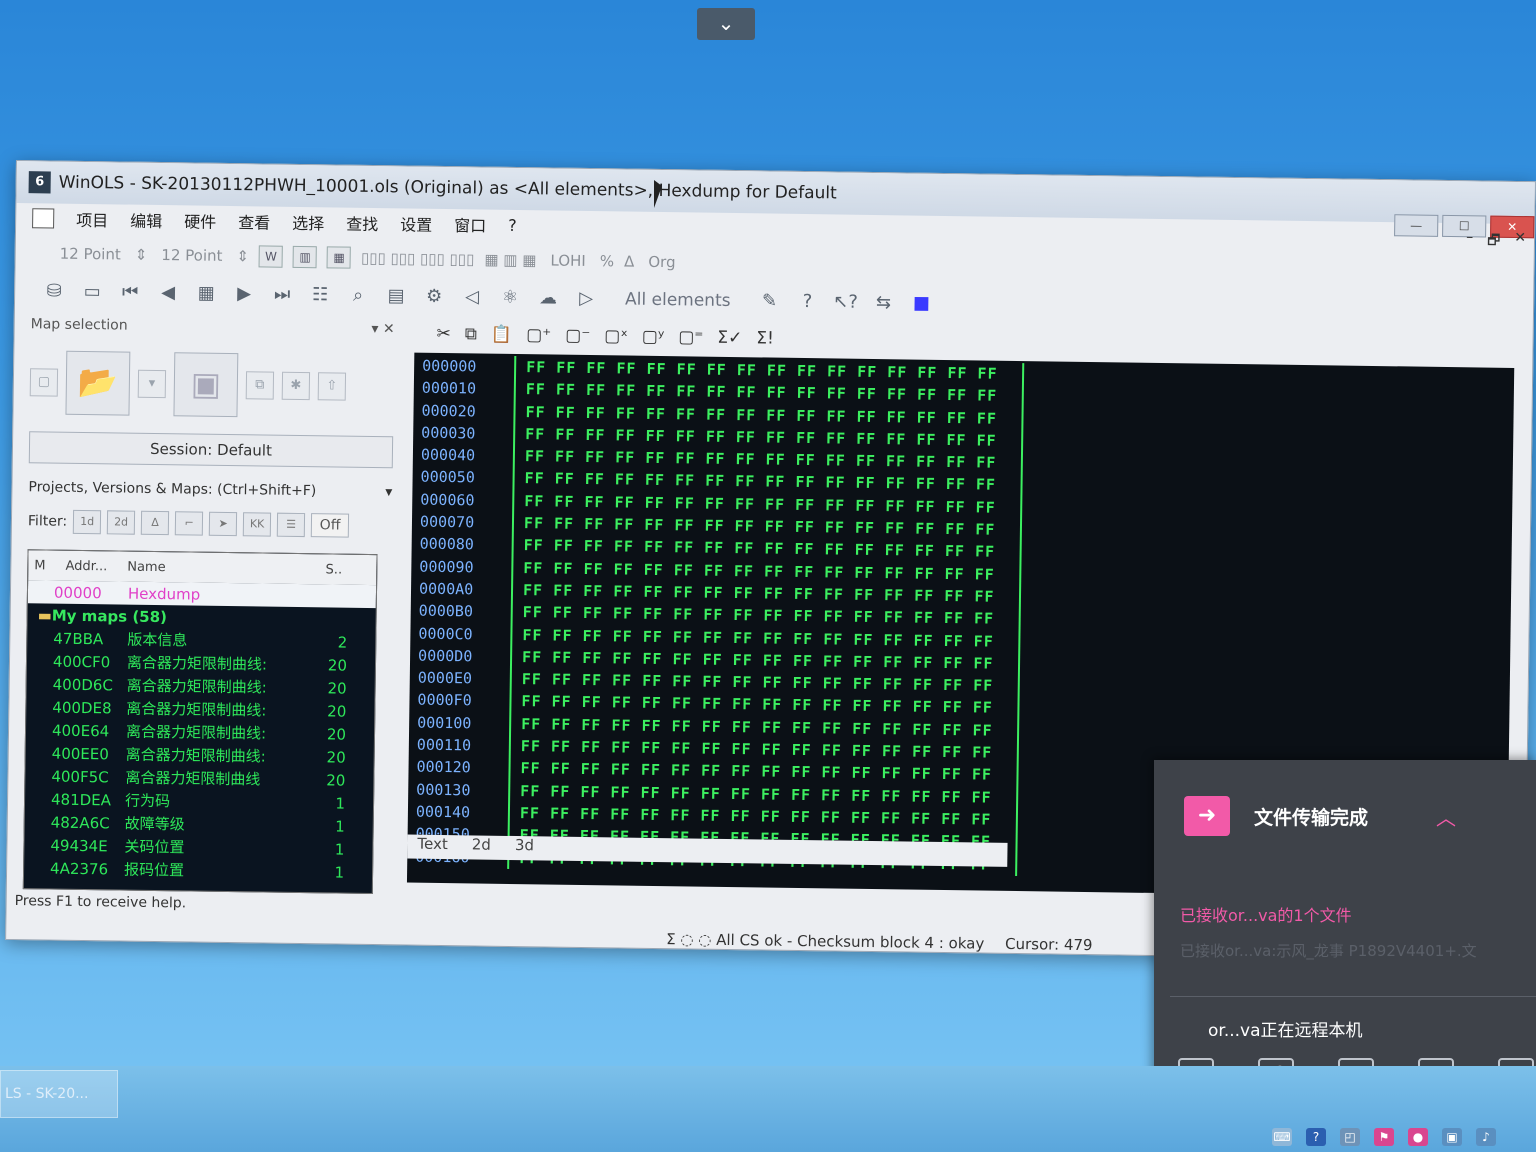  I want to click on filter-1d-icon: 1d, so click(87, 522).